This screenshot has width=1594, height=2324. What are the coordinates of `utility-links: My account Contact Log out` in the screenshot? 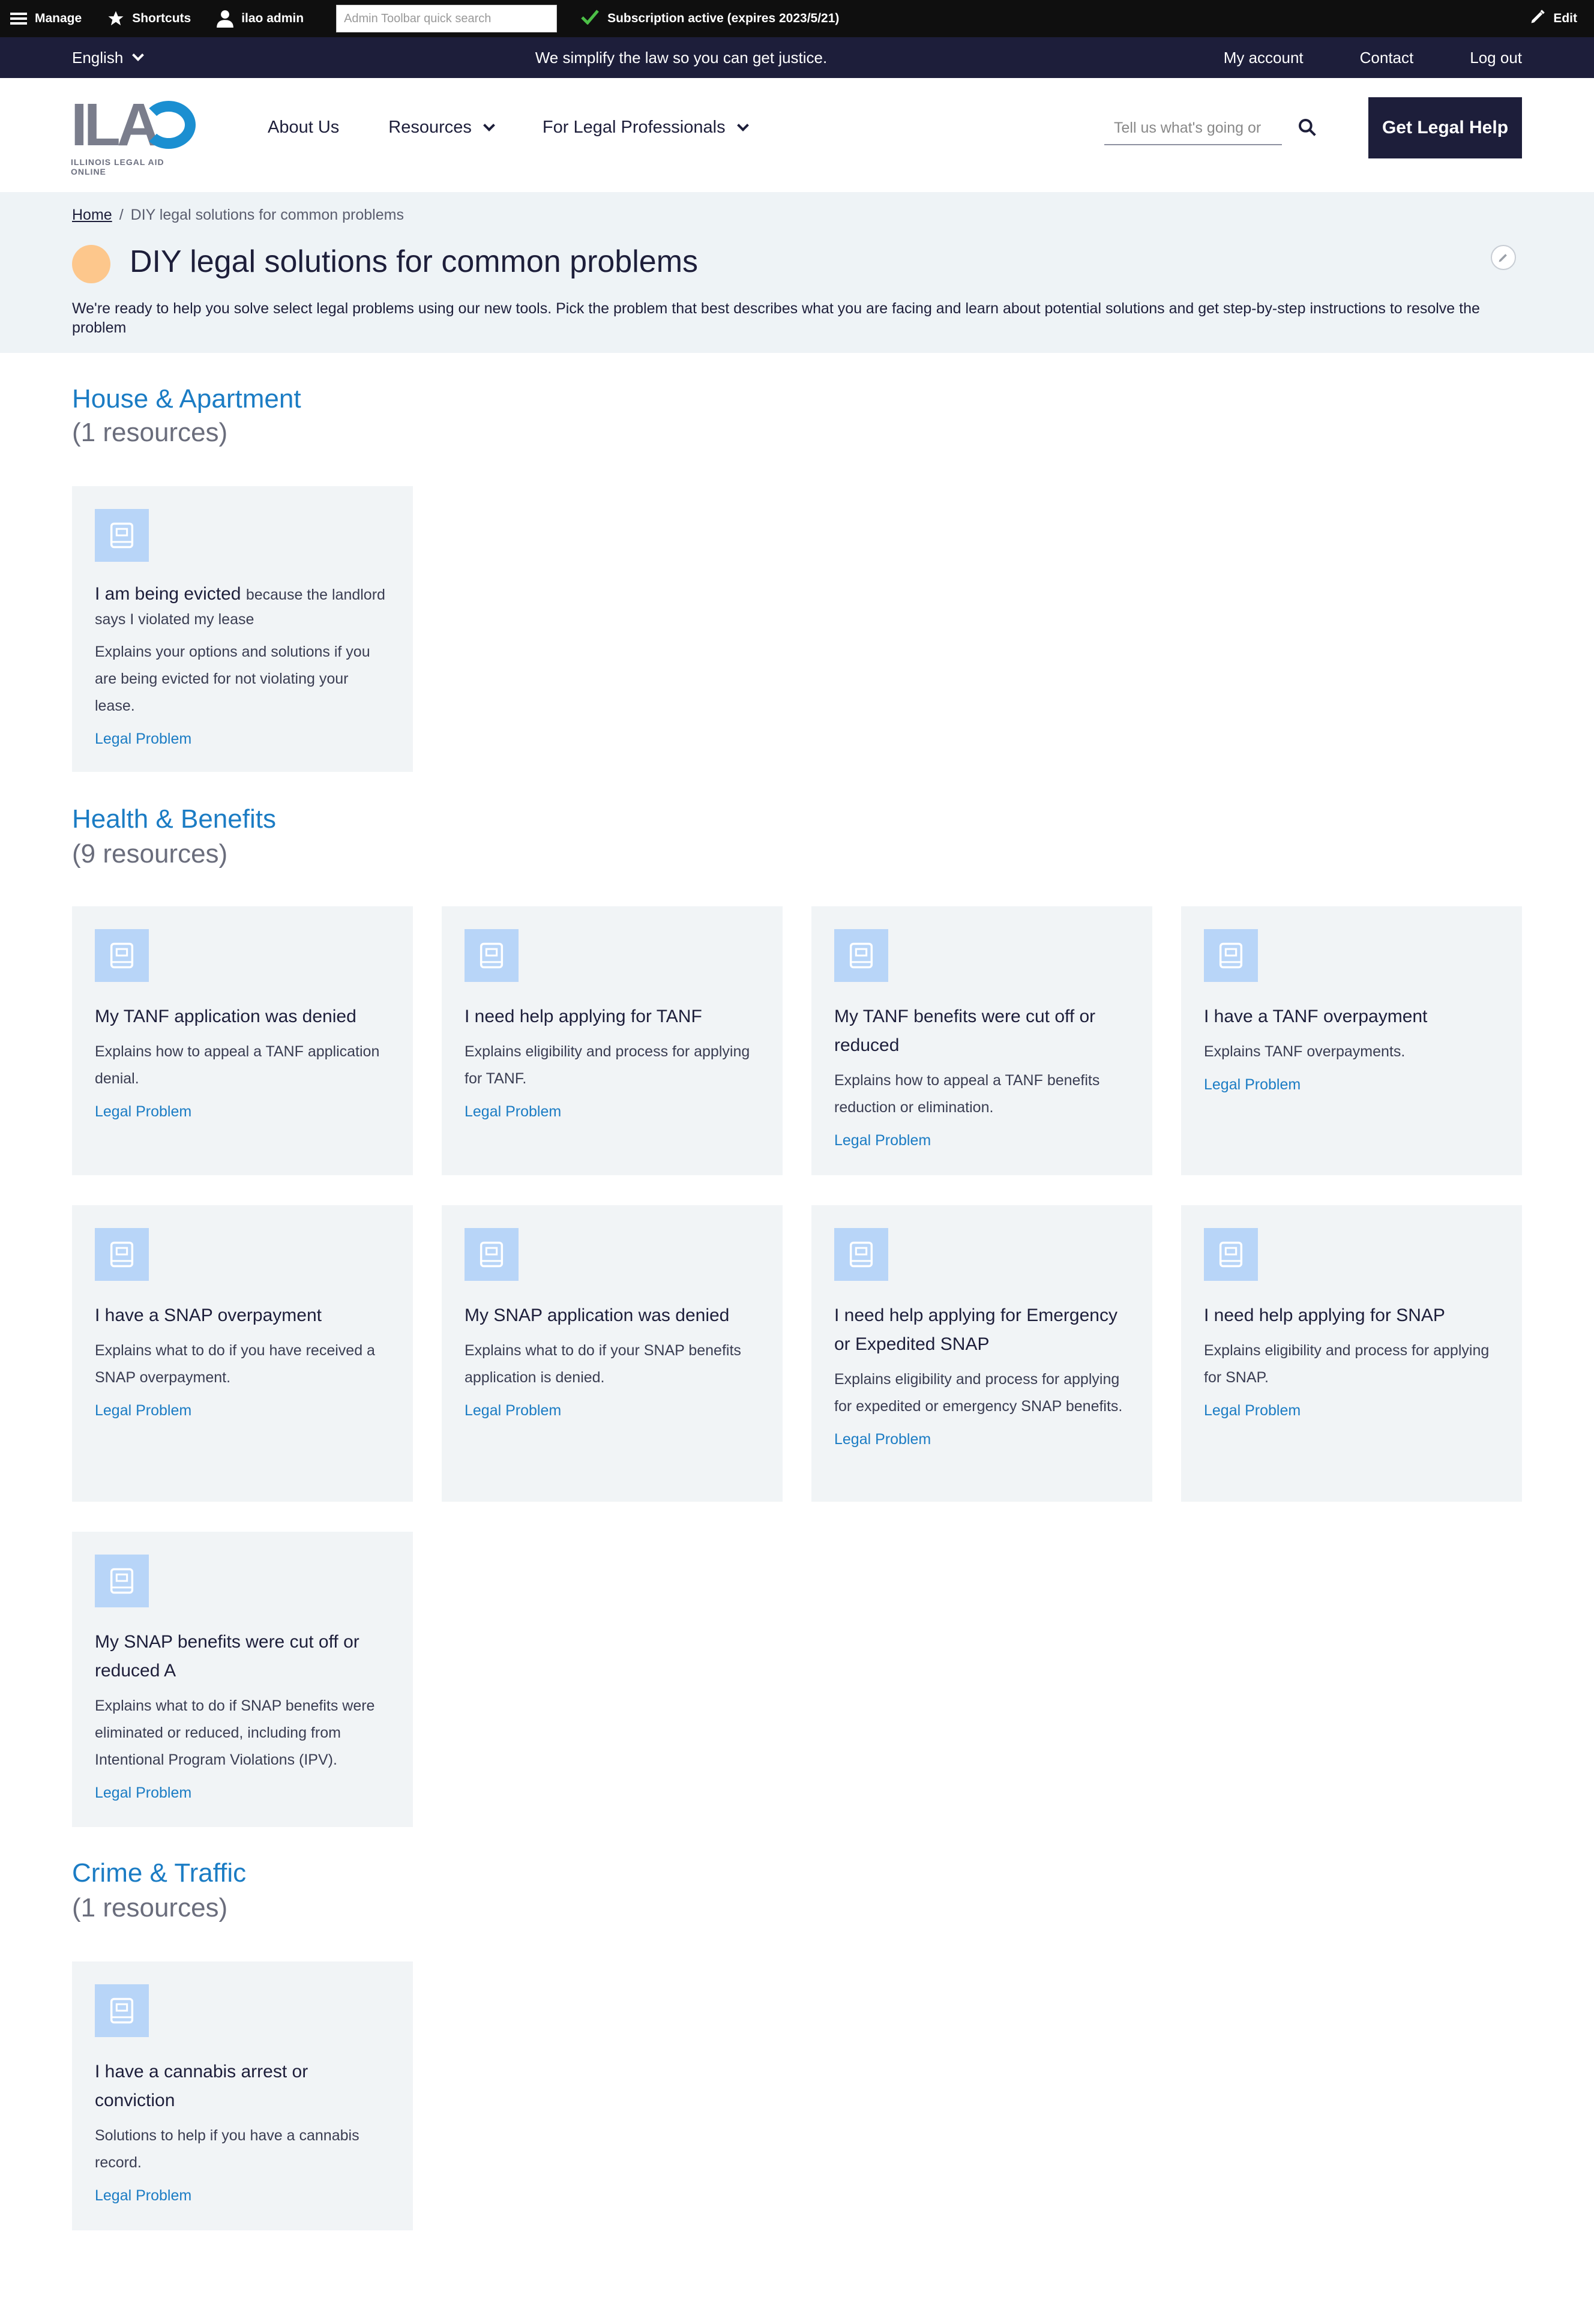 It's located at (1373, 57).